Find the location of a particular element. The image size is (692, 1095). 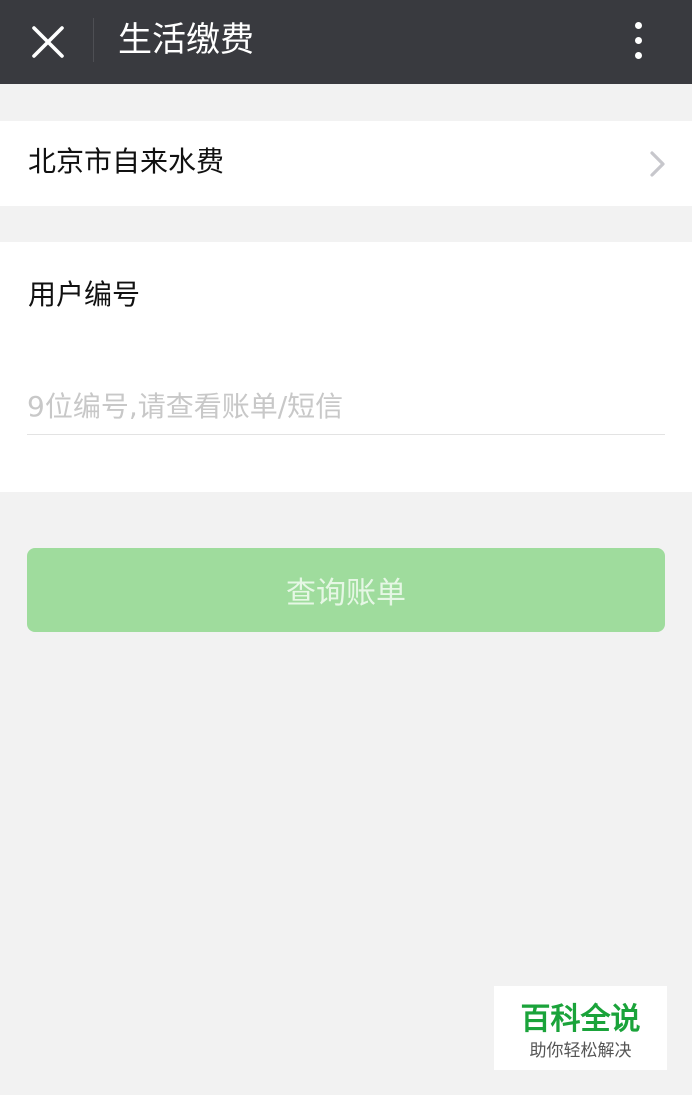

more-button is located at coordinates (638, 40).